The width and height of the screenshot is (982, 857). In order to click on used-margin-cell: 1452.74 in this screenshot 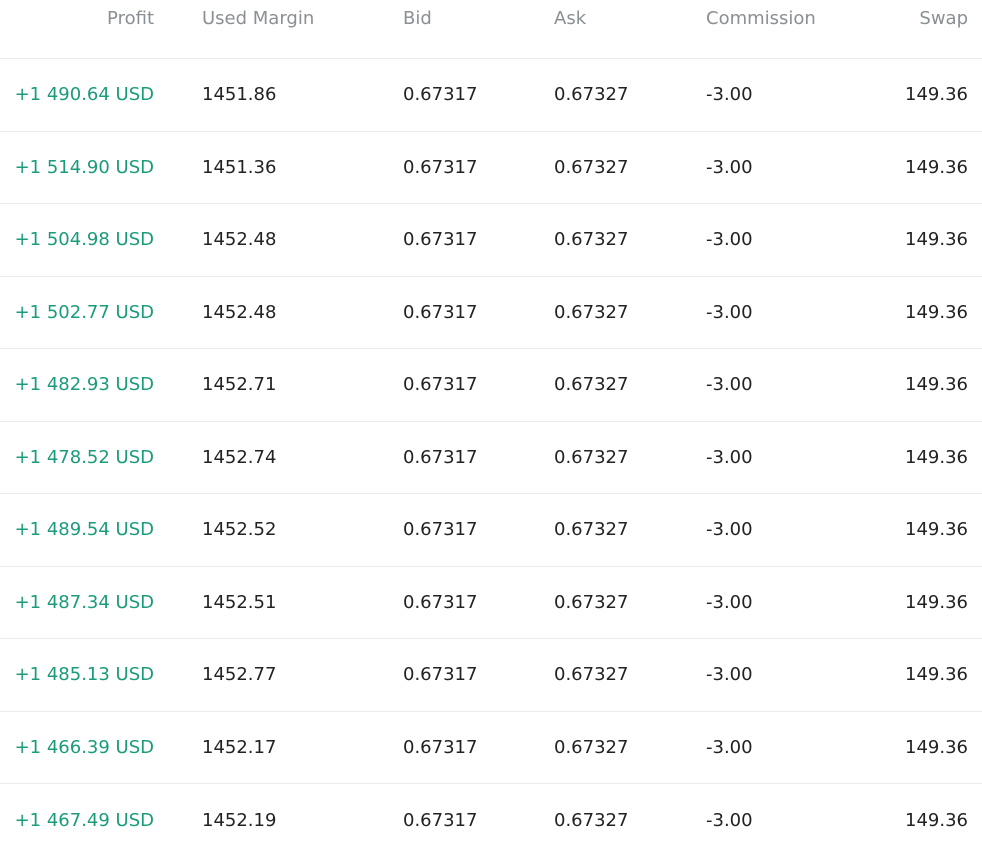, I will do `click(239, 457)`.